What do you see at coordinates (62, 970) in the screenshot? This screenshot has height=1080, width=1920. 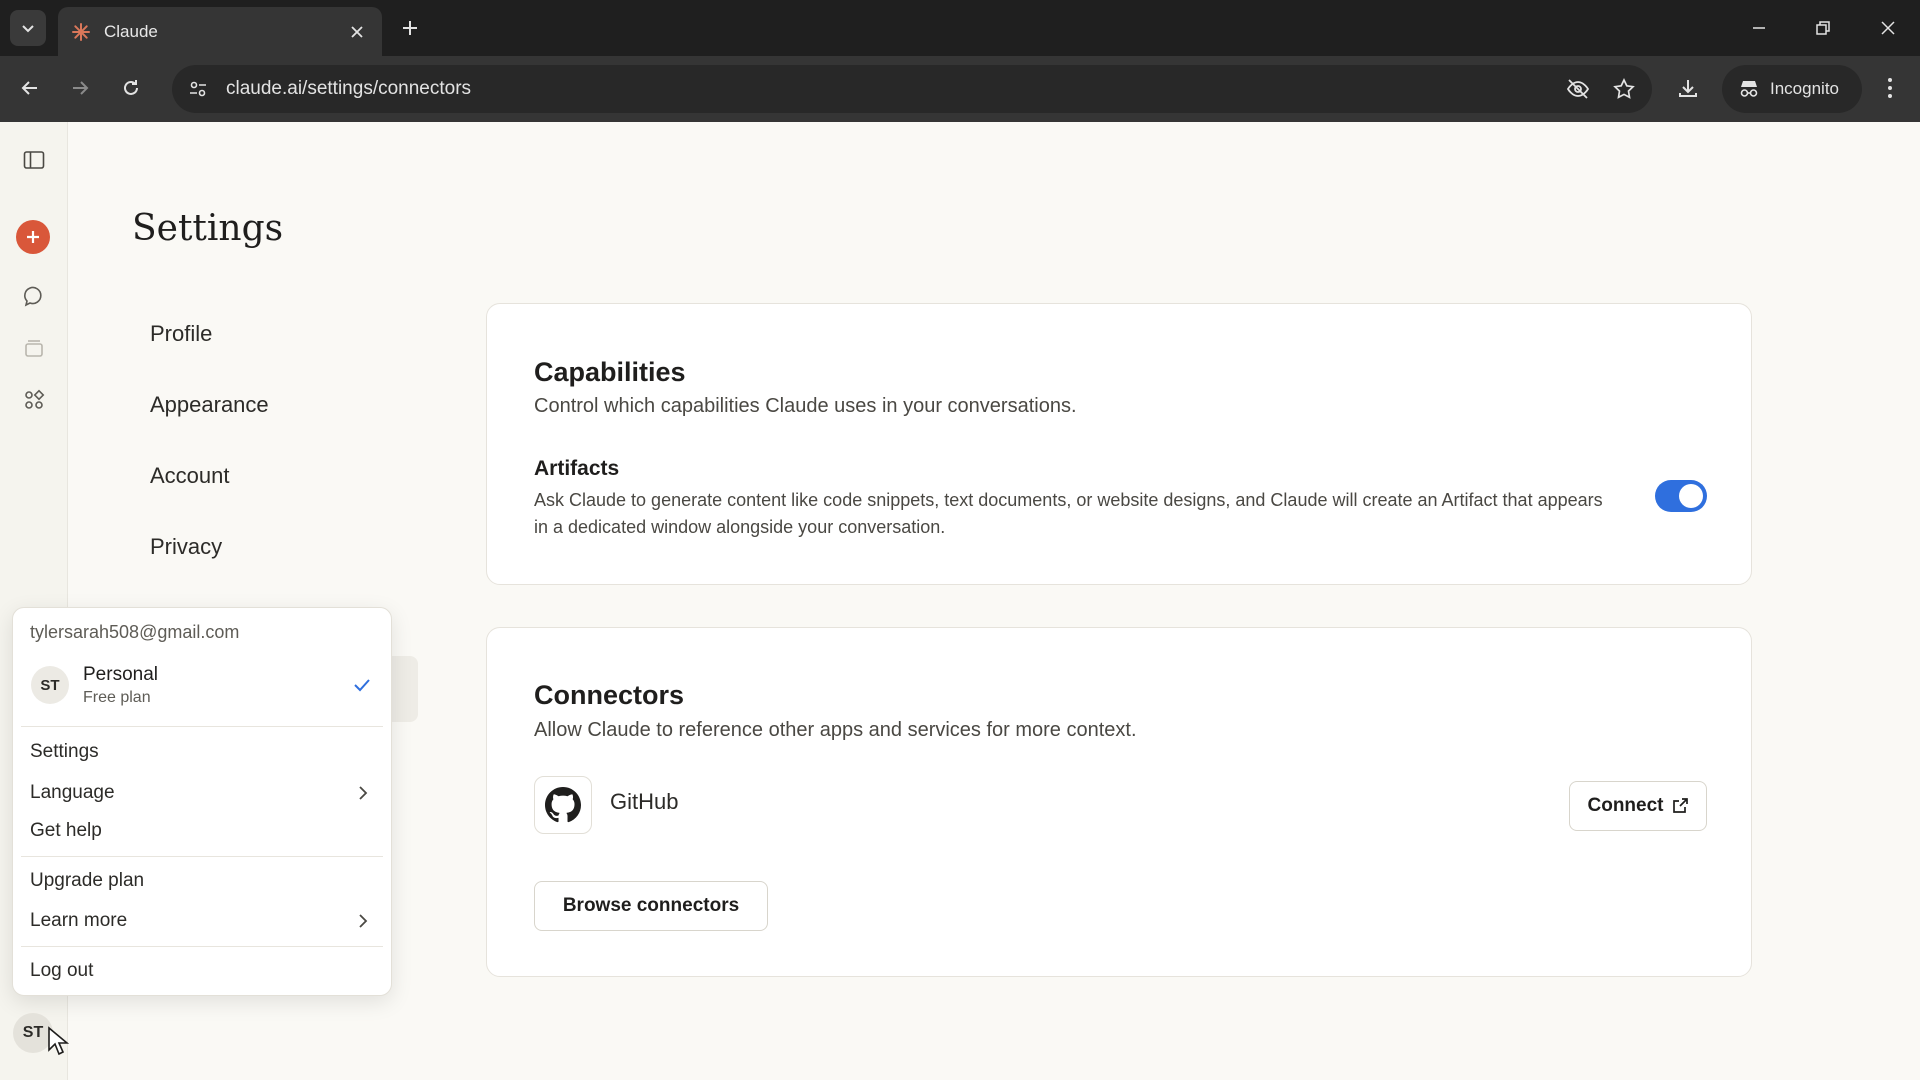 I see `menu-item-label: Log out` at bounding box center [62, 970].